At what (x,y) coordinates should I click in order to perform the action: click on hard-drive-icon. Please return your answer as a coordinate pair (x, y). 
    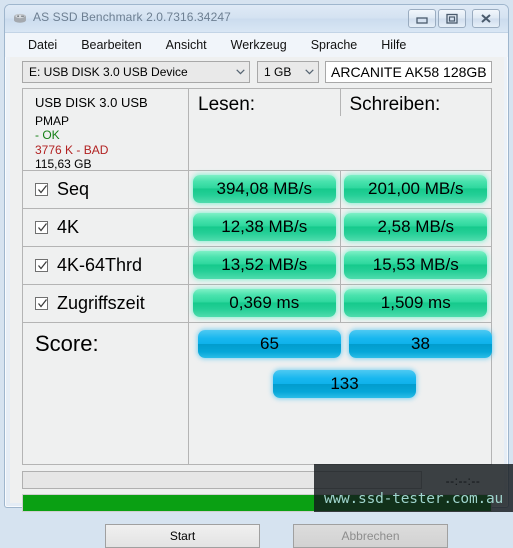
    Looking at the image, I should click on (20, 19).